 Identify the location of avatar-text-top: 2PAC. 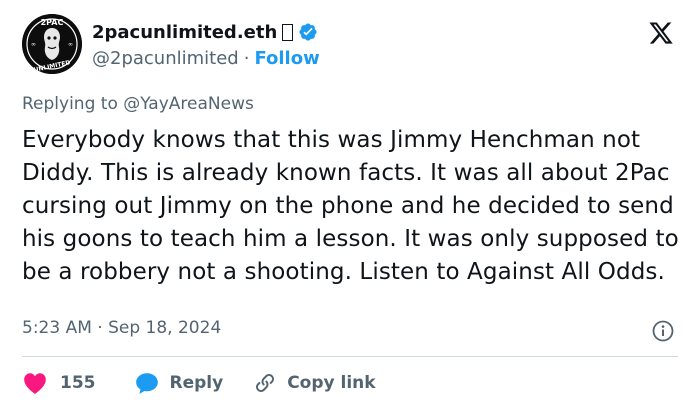
(52, 22).